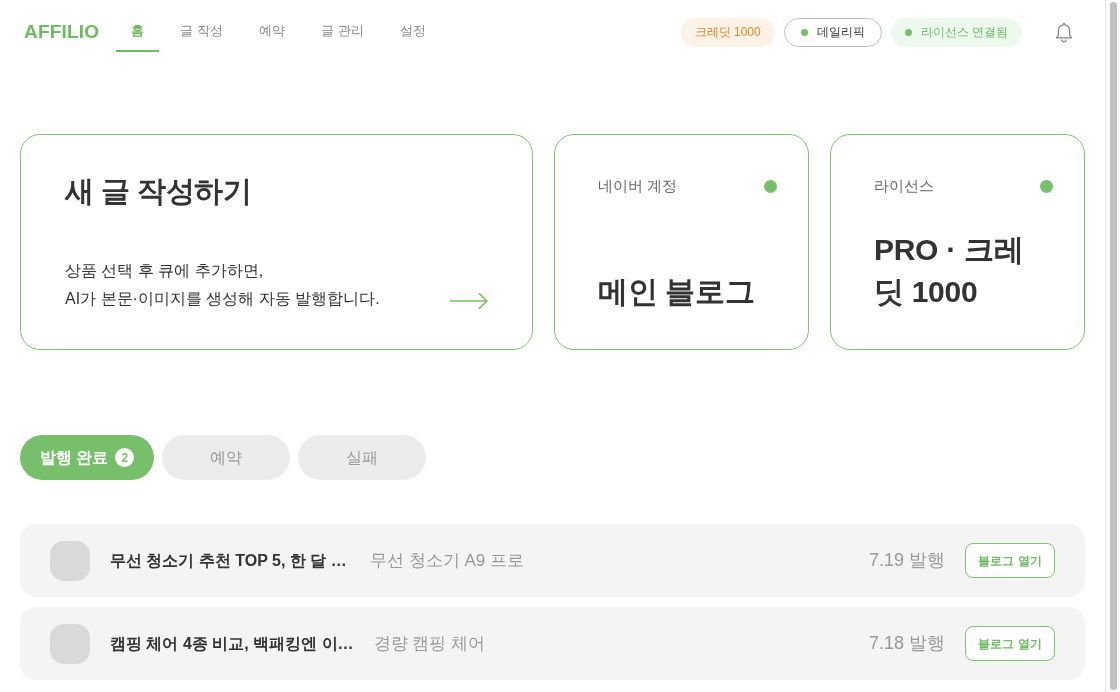 This screenshot has width=1120, height=692. Describe the element at coordinates (949, 271) in the screenshot. I see `card-value: PRO · 크레딧 1000` at that location.